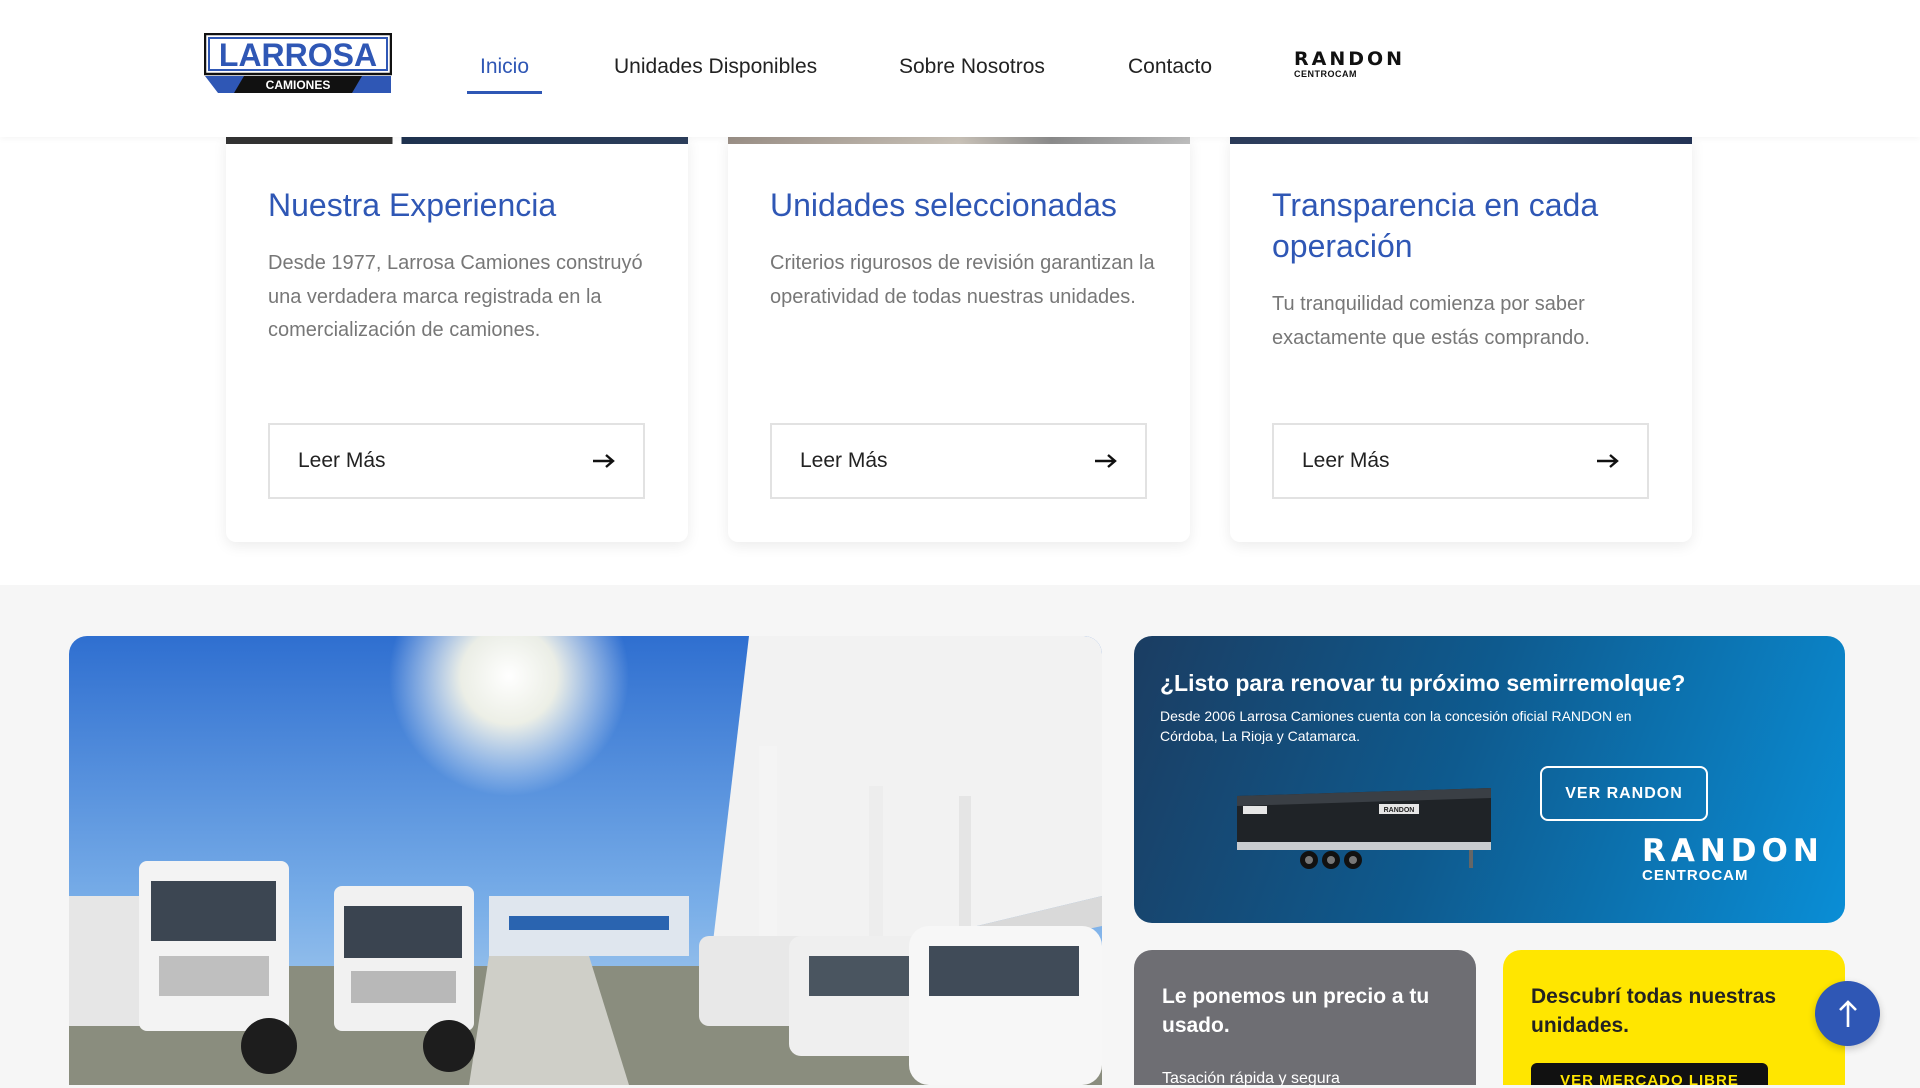  Describe the element at coordinates (504, 92) in the screenshot. I see `nav-active-underline` at that location.